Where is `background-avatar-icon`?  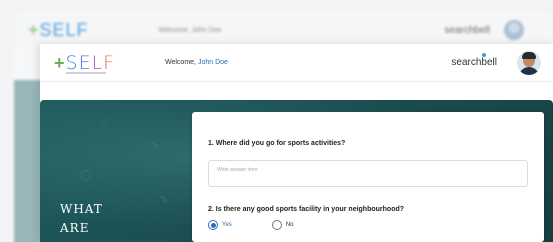
background-avatar-icon is located at coordinates (514, 30).